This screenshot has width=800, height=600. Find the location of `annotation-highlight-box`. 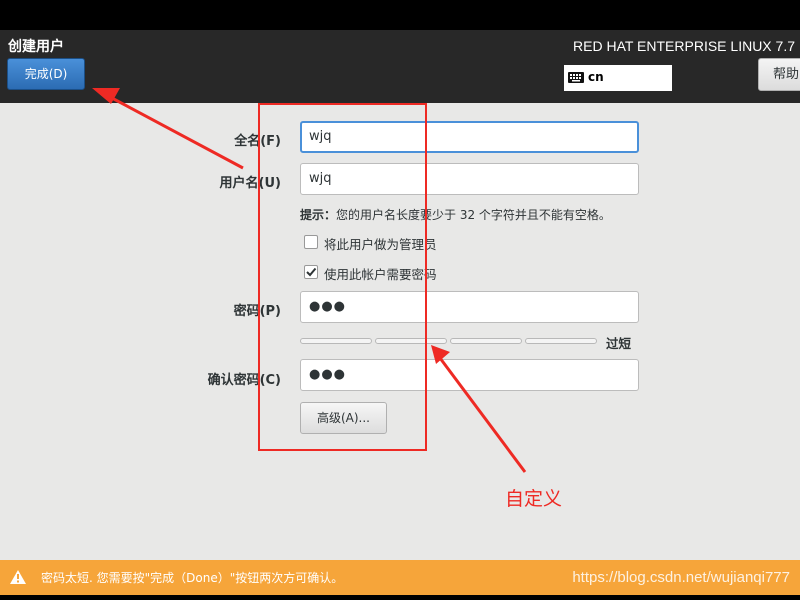

annotation-highlight-box is located at coordinates (342, 277).